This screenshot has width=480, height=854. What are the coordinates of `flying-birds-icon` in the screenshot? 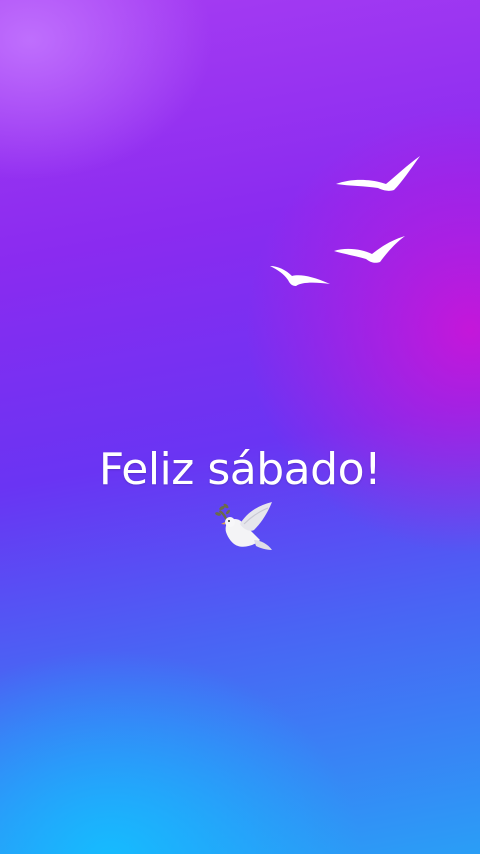 It's located at (345, 221).